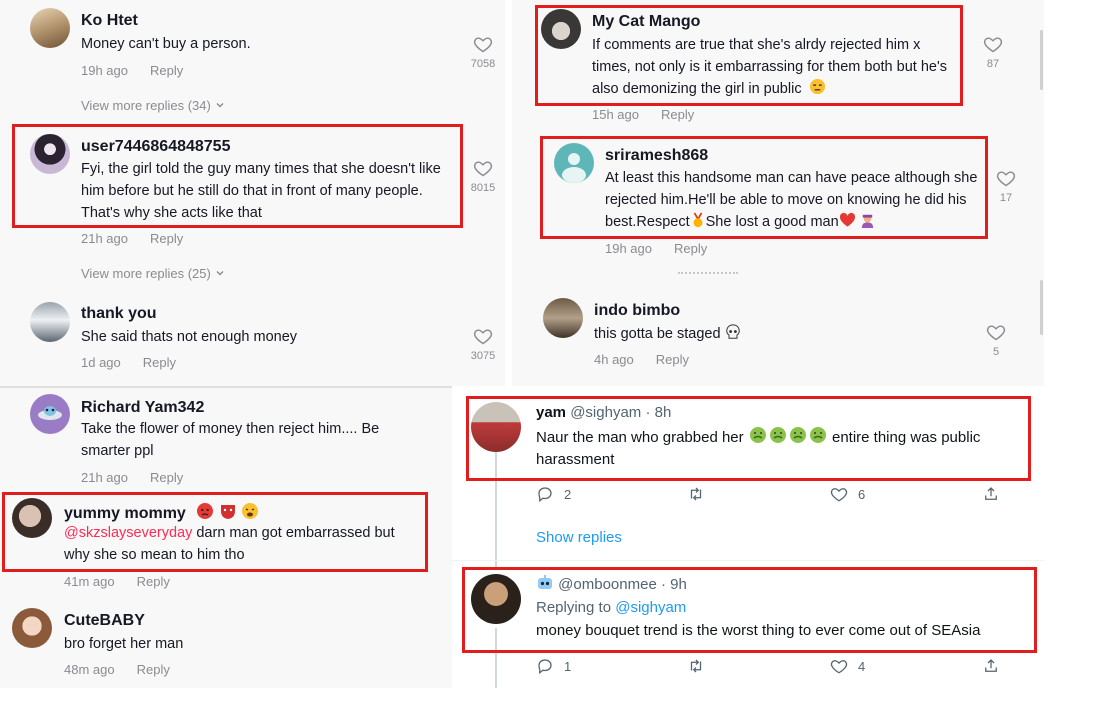 This screenshot has width=1104, height=724. Describe the element at coordinates (643, 114) in the screenshot. I see `comment-meta: 15h ago Reply` at that location.